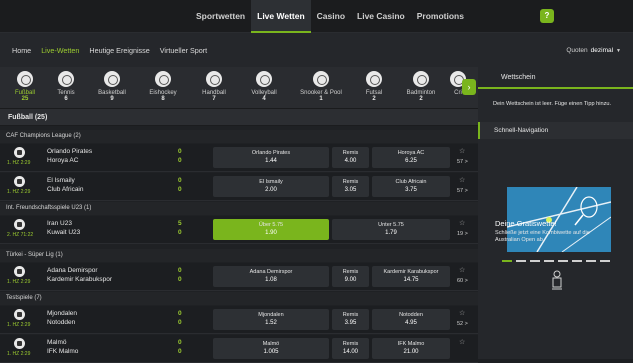  What do you see at coordinates (271, 229) in the screenshot?
I see `odds-button-selected: Über 5.75 1.90` at bounding box center [271, 229].